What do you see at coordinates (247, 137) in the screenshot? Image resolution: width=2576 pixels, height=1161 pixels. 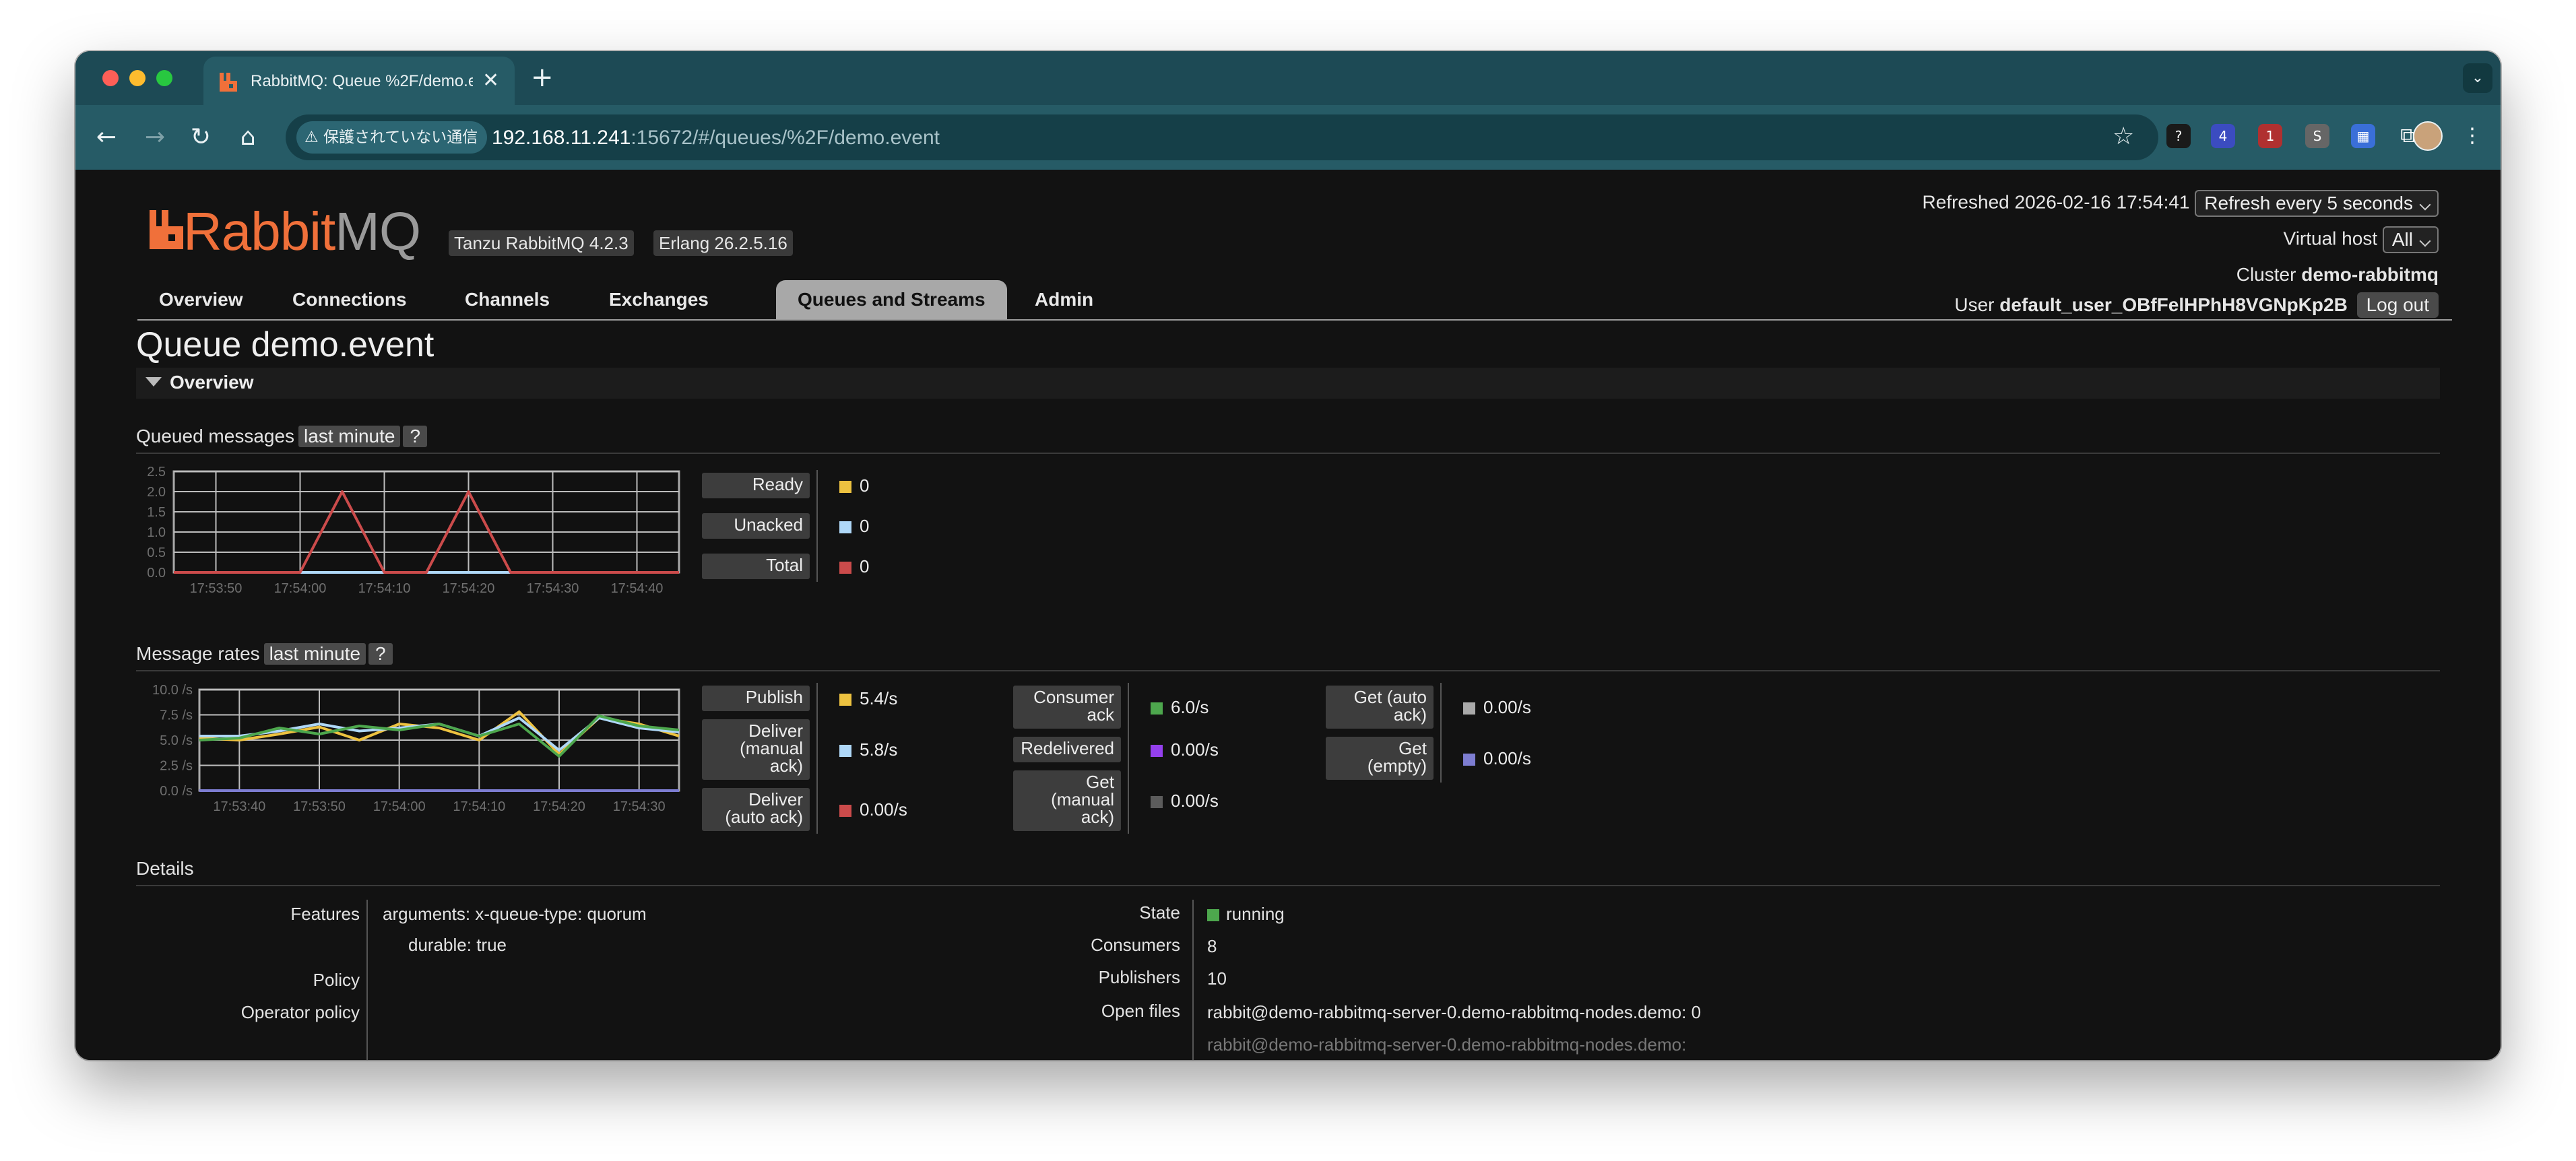 I see `home-icon: ⌂` at bounding box center [247, 137].